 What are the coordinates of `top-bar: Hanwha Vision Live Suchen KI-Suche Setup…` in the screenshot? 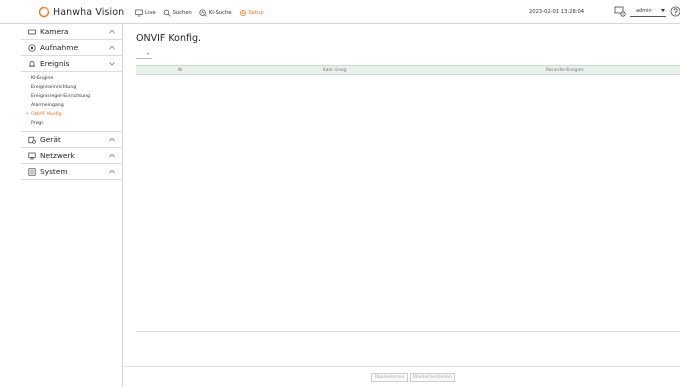 It's located at (340, 12).